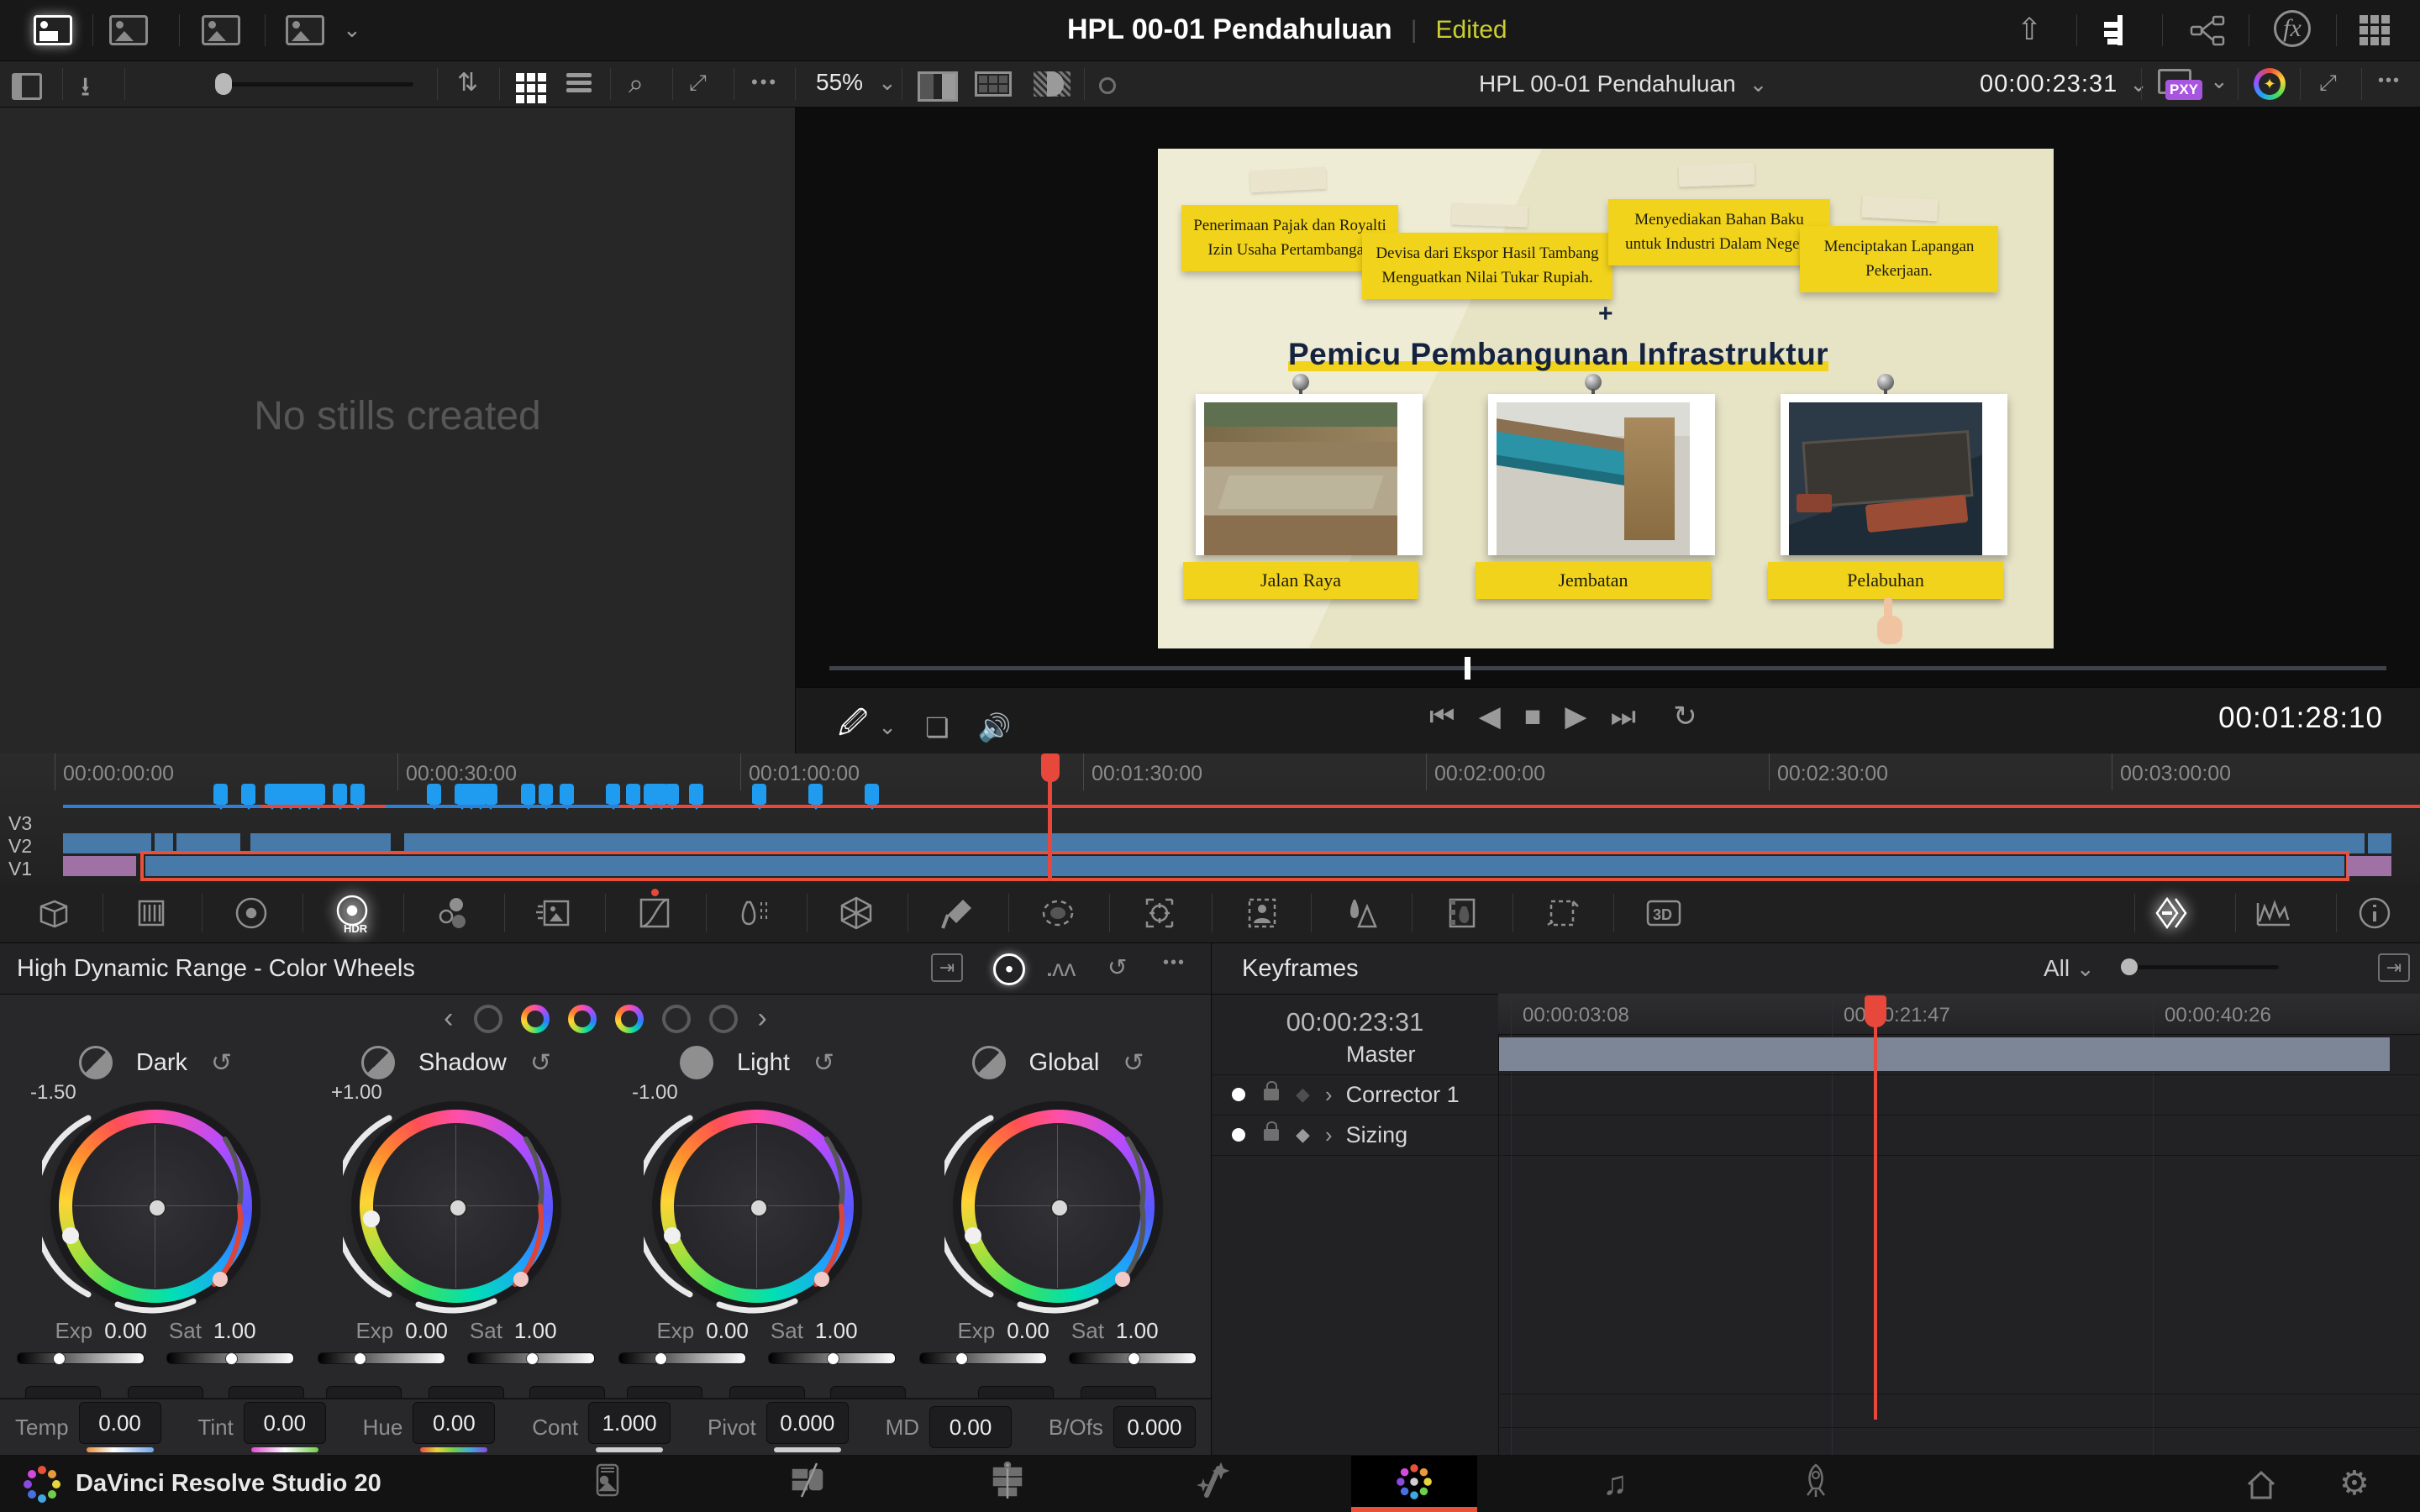 The height and width of the screenshot is (1512, 2420). I want to click on keyframes-row-sizing: ◆ › Sizing, so click(1355, 1134).